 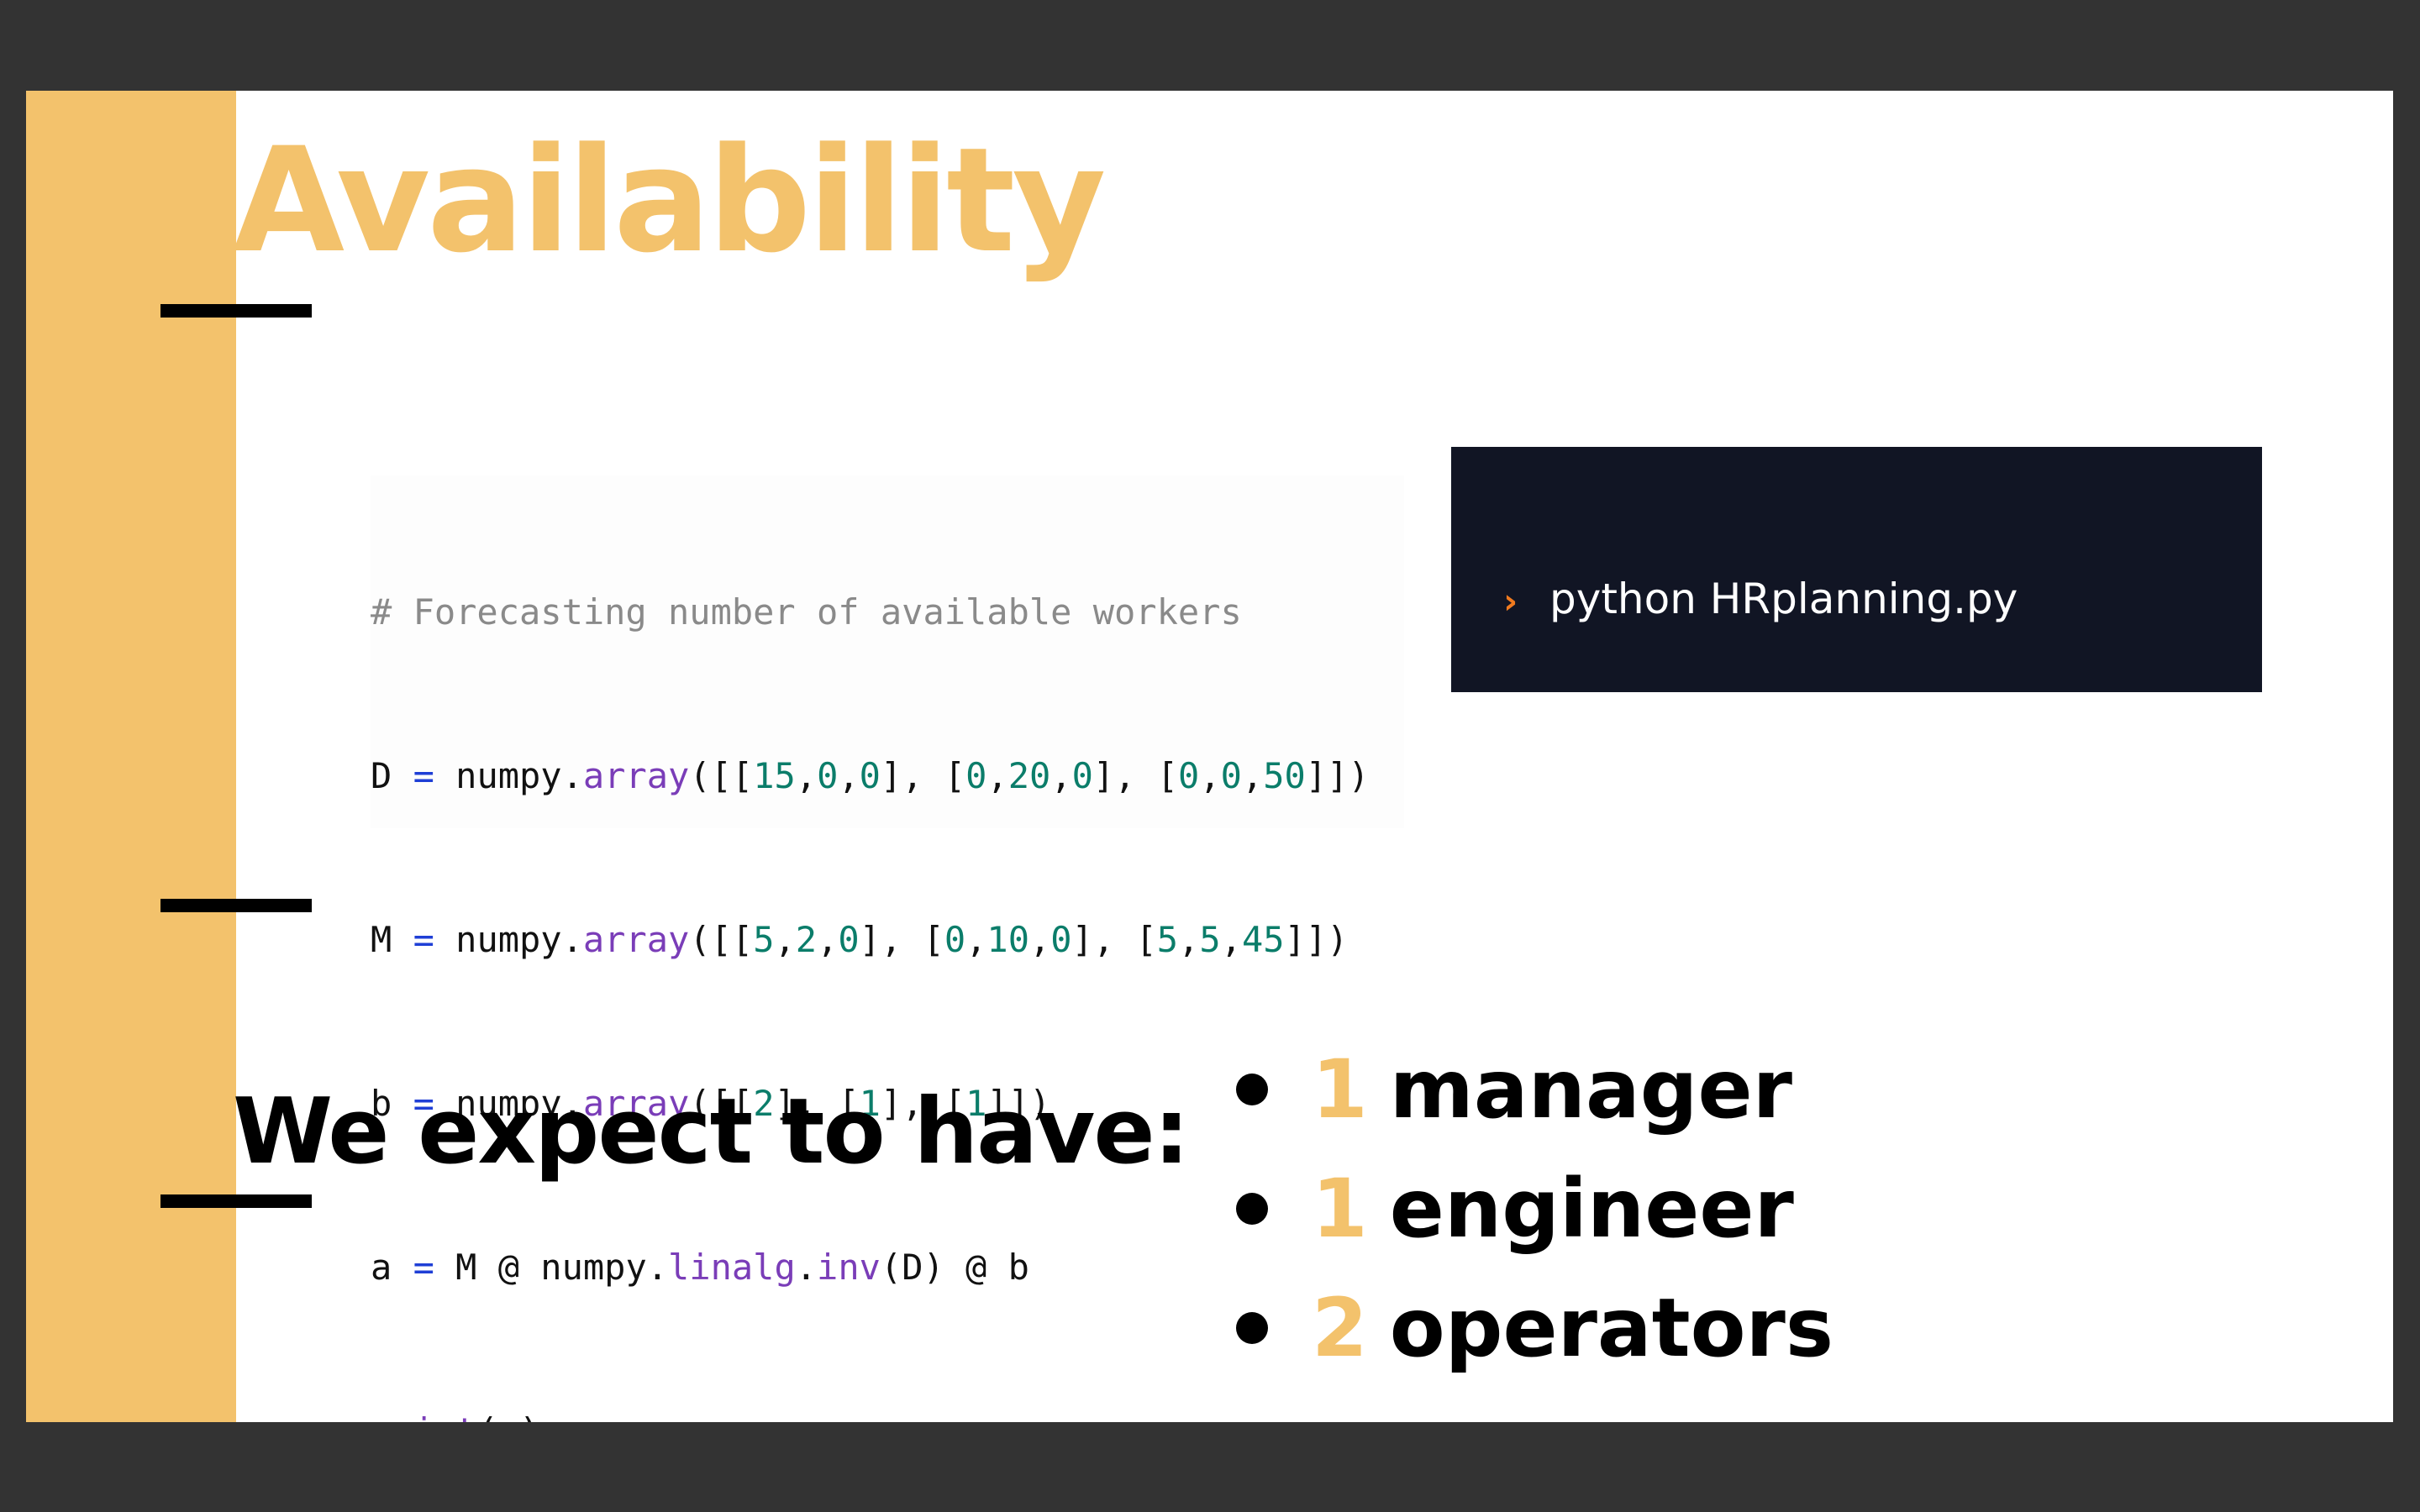 What do you see at coordinates (236, 1201) in the screenshot?
I see `expect-dash` at bounding box center [236, 1201].